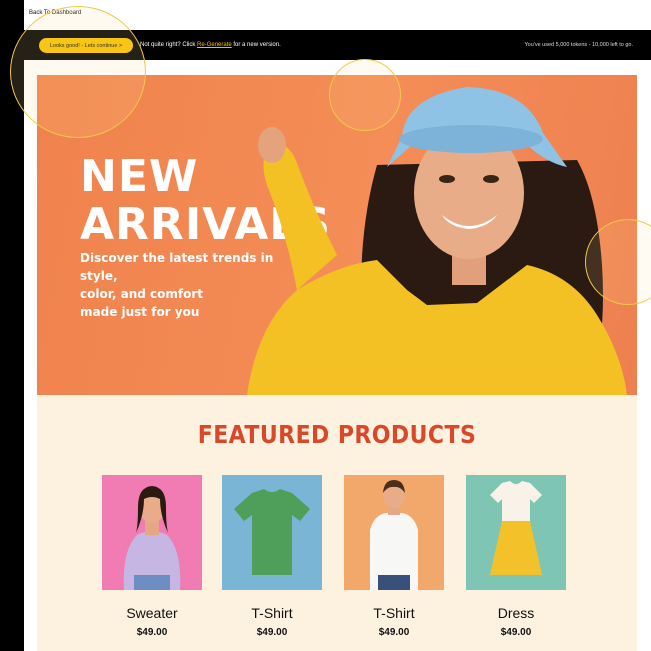 The image size is (651, 651). I want to click on product-image-tshirt-green, so click(272, 532).